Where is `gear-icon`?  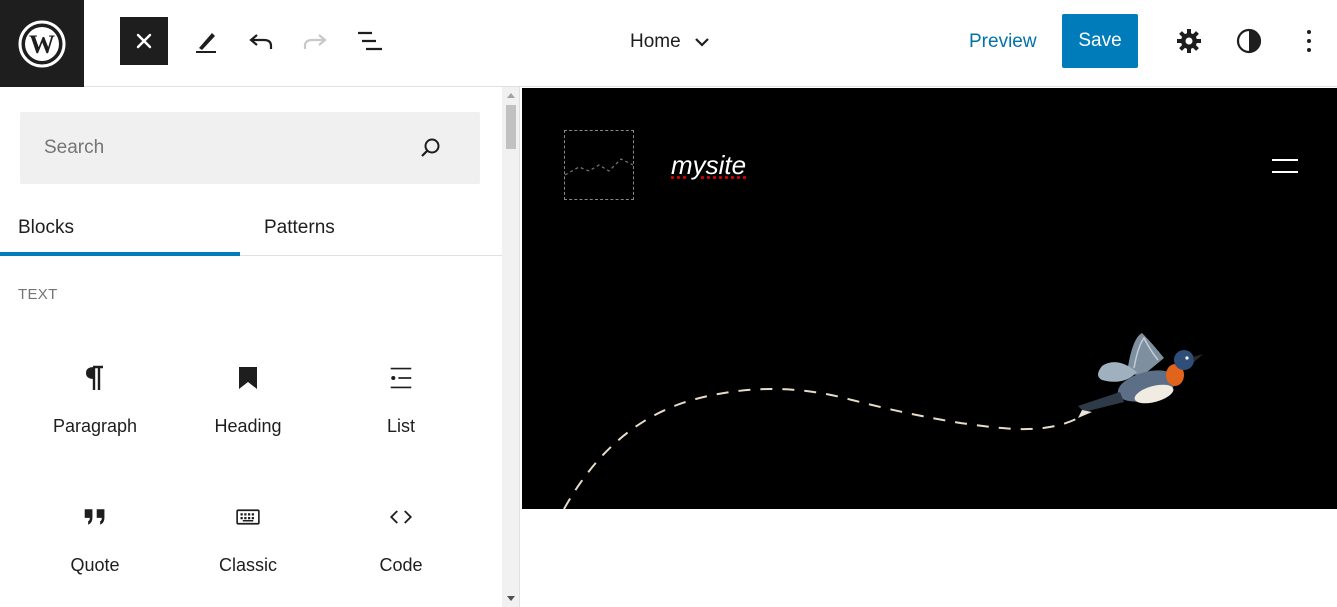
gear-icon is located at coordinates (1189, 41).